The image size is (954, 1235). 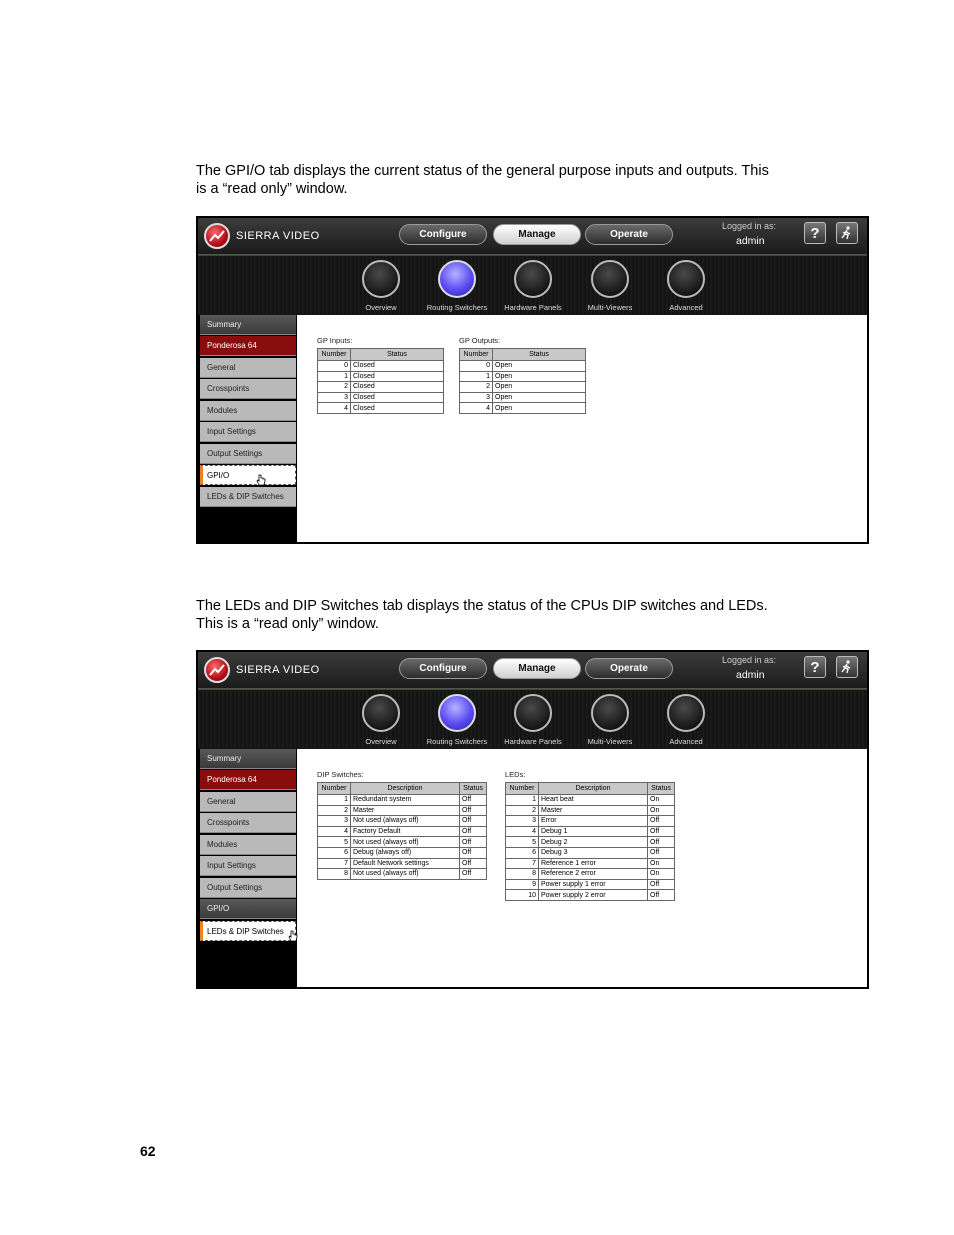 I want to click on table-cell: 7, so click(x=522, y=863).